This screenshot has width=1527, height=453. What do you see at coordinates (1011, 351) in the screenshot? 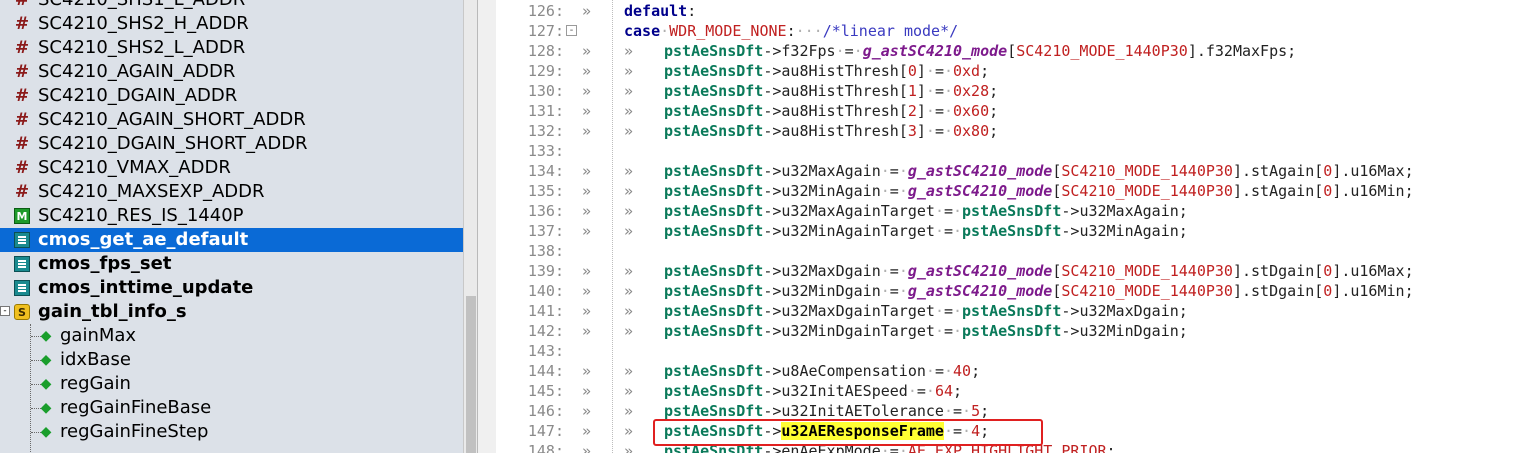
I see `code-line: 143:` at bounding box center [1011, 351].